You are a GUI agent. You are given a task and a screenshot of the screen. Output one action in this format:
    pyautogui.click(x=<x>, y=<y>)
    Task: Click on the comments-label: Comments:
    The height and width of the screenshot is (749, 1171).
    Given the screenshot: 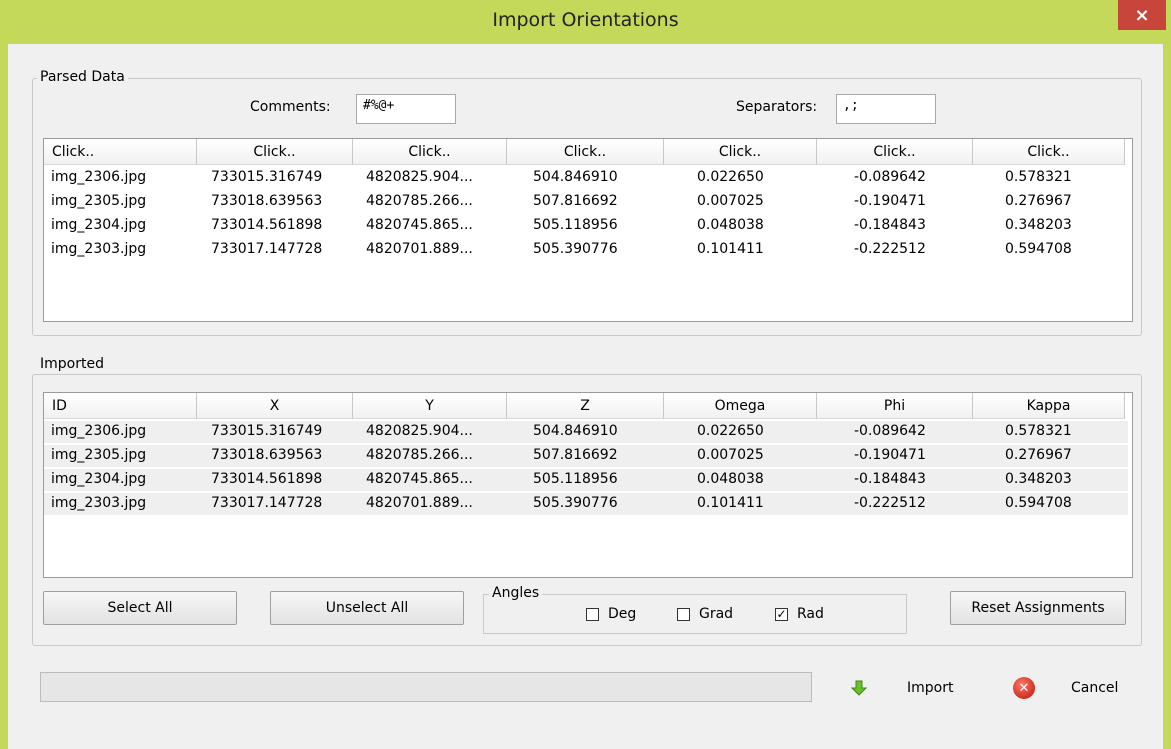 What is the action you would take?
    pyautogui.click(x=290, y=107)
    